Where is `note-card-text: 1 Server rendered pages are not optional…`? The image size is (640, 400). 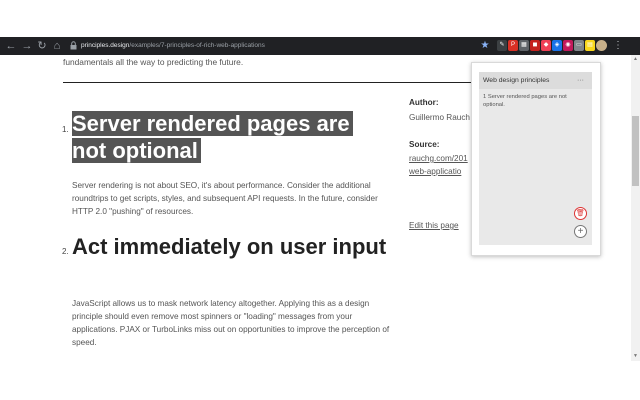
note-card-text: 1 Server rendered pages are not optional… is located at coordinates (525, 101).